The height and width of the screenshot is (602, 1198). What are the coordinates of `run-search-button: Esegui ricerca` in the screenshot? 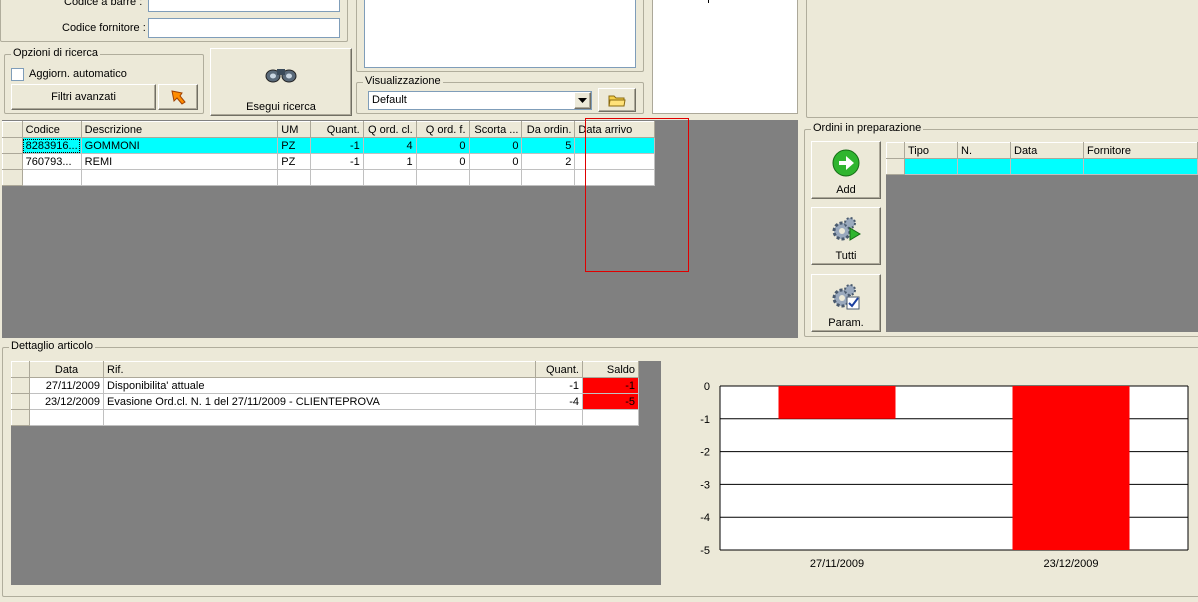 It's located at (281, 82).